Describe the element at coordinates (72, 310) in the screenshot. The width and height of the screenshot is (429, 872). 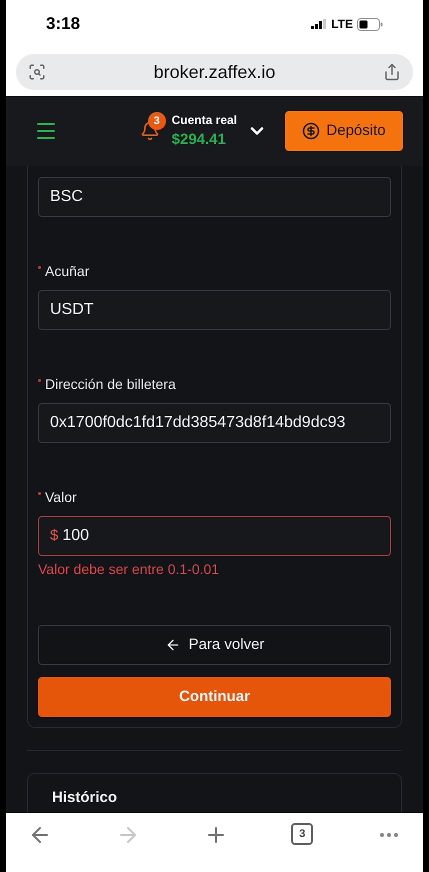
I see `field-value: USDT` at that location.